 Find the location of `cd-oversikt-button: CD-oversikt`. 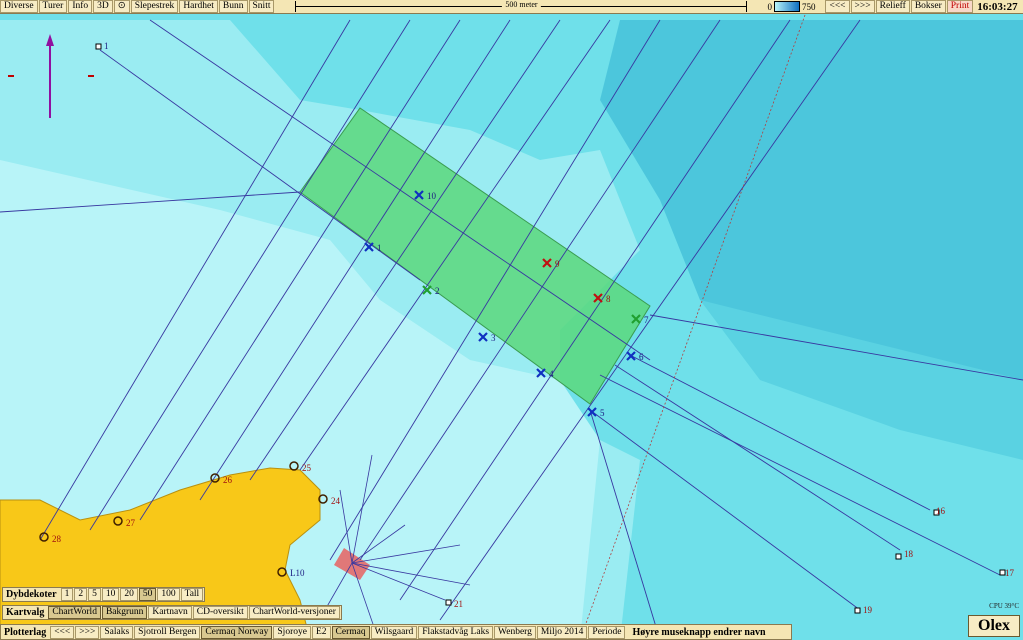

cd-oversikt-button: CD-oversikt is located at coordinates (220, 612).